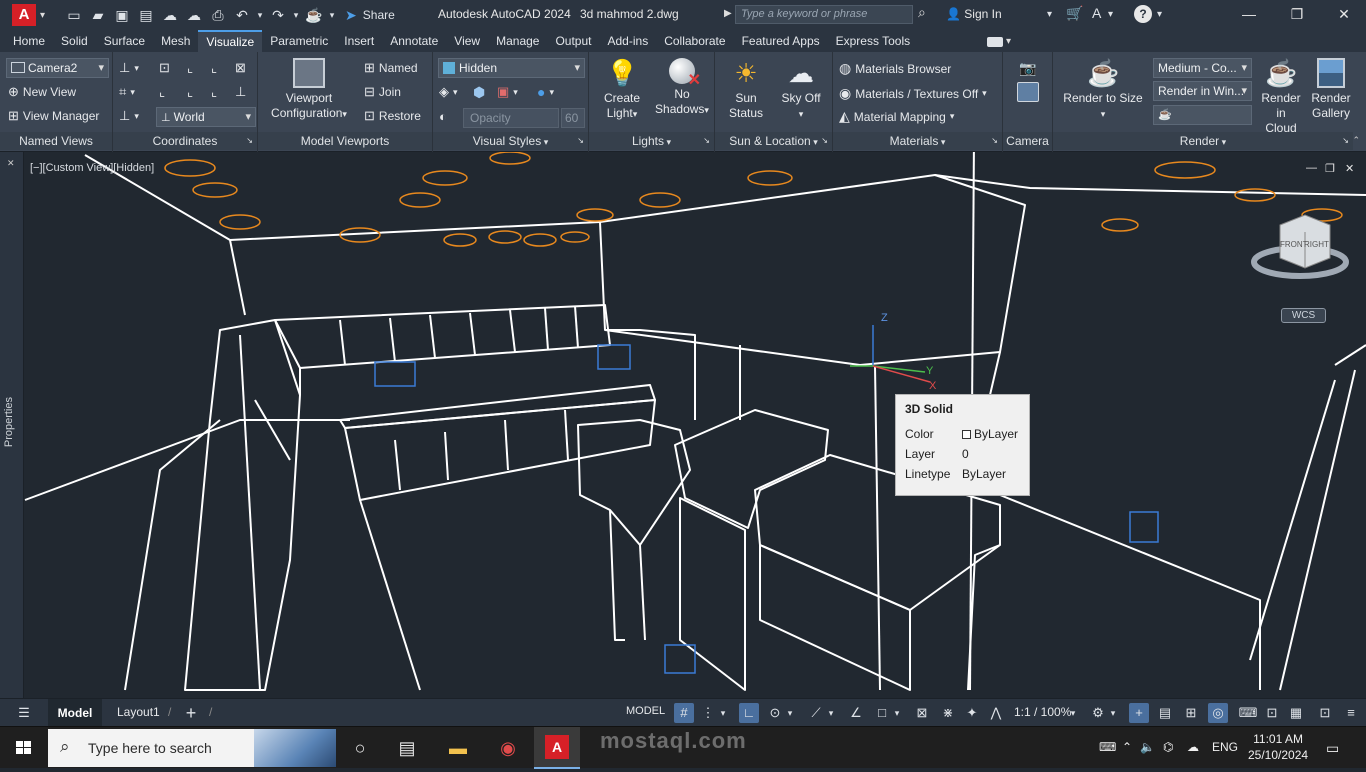 This screenshot has height=772, width=1366. What do you see at coordinates (24, 713) in the screenshot?
I see `hamburger-menu-icon: ☰` at bounding box center [24, 713].